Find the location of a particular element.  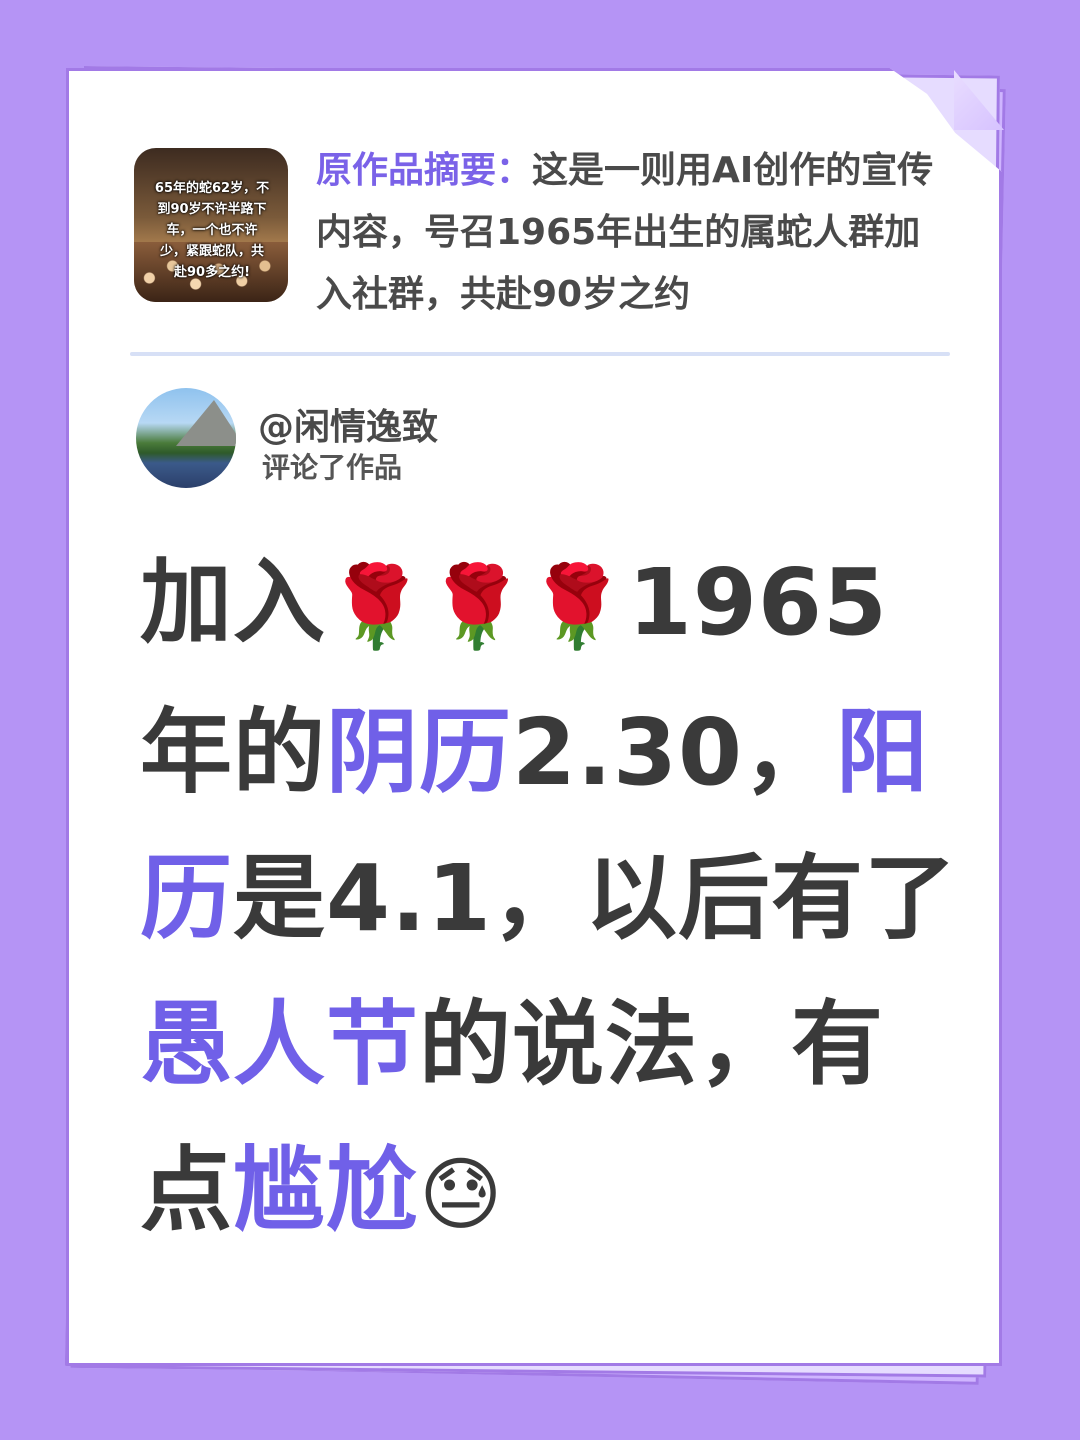

comment-highlight: 尴尬 is located at coordinates (326, 1190).